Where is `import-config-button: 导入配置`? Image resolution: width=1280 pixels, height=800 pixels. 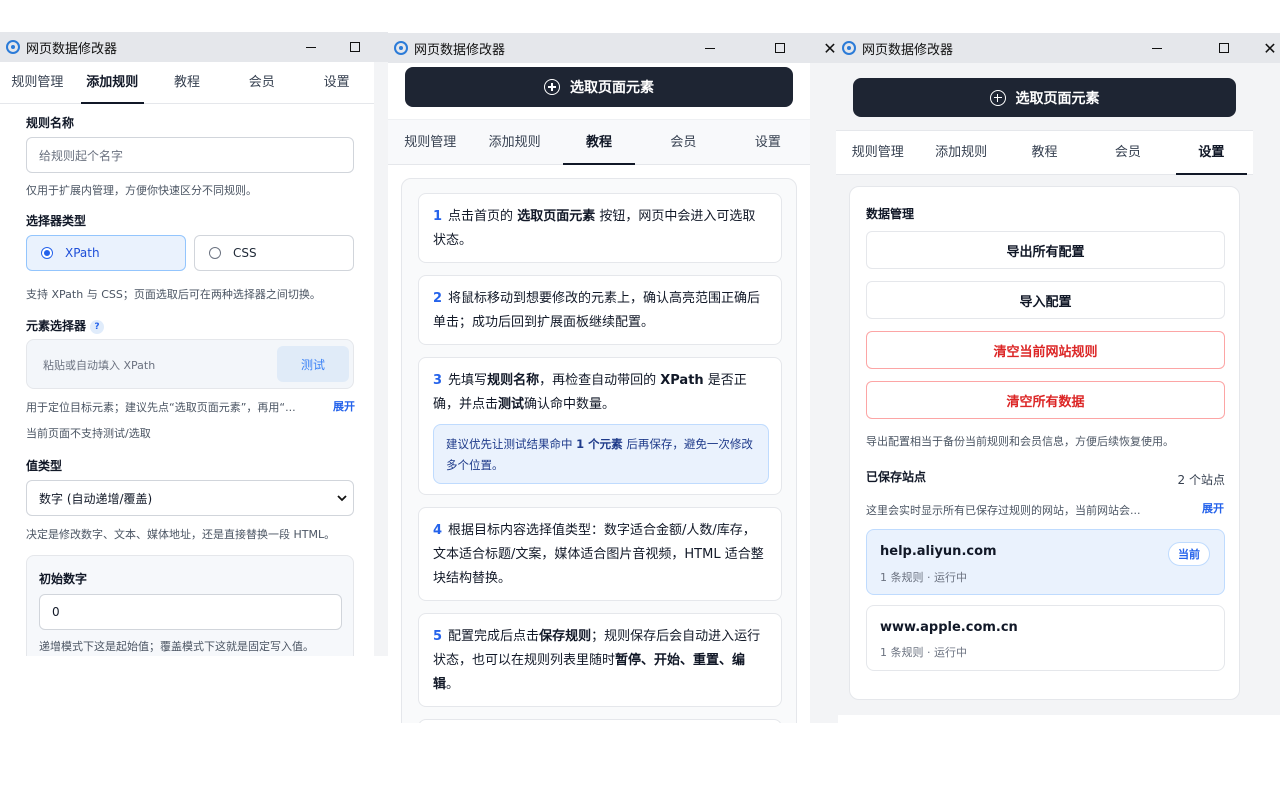
import-config-button: 导入配置 is located at coordinates (1045, 300).